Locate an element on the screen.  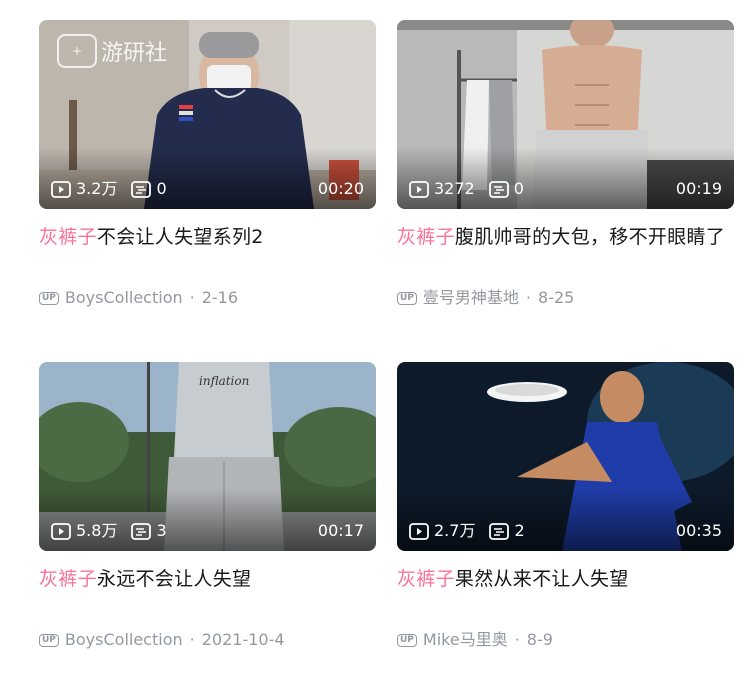
video-stats: 3272 0 is located at coordinates (473, 189).